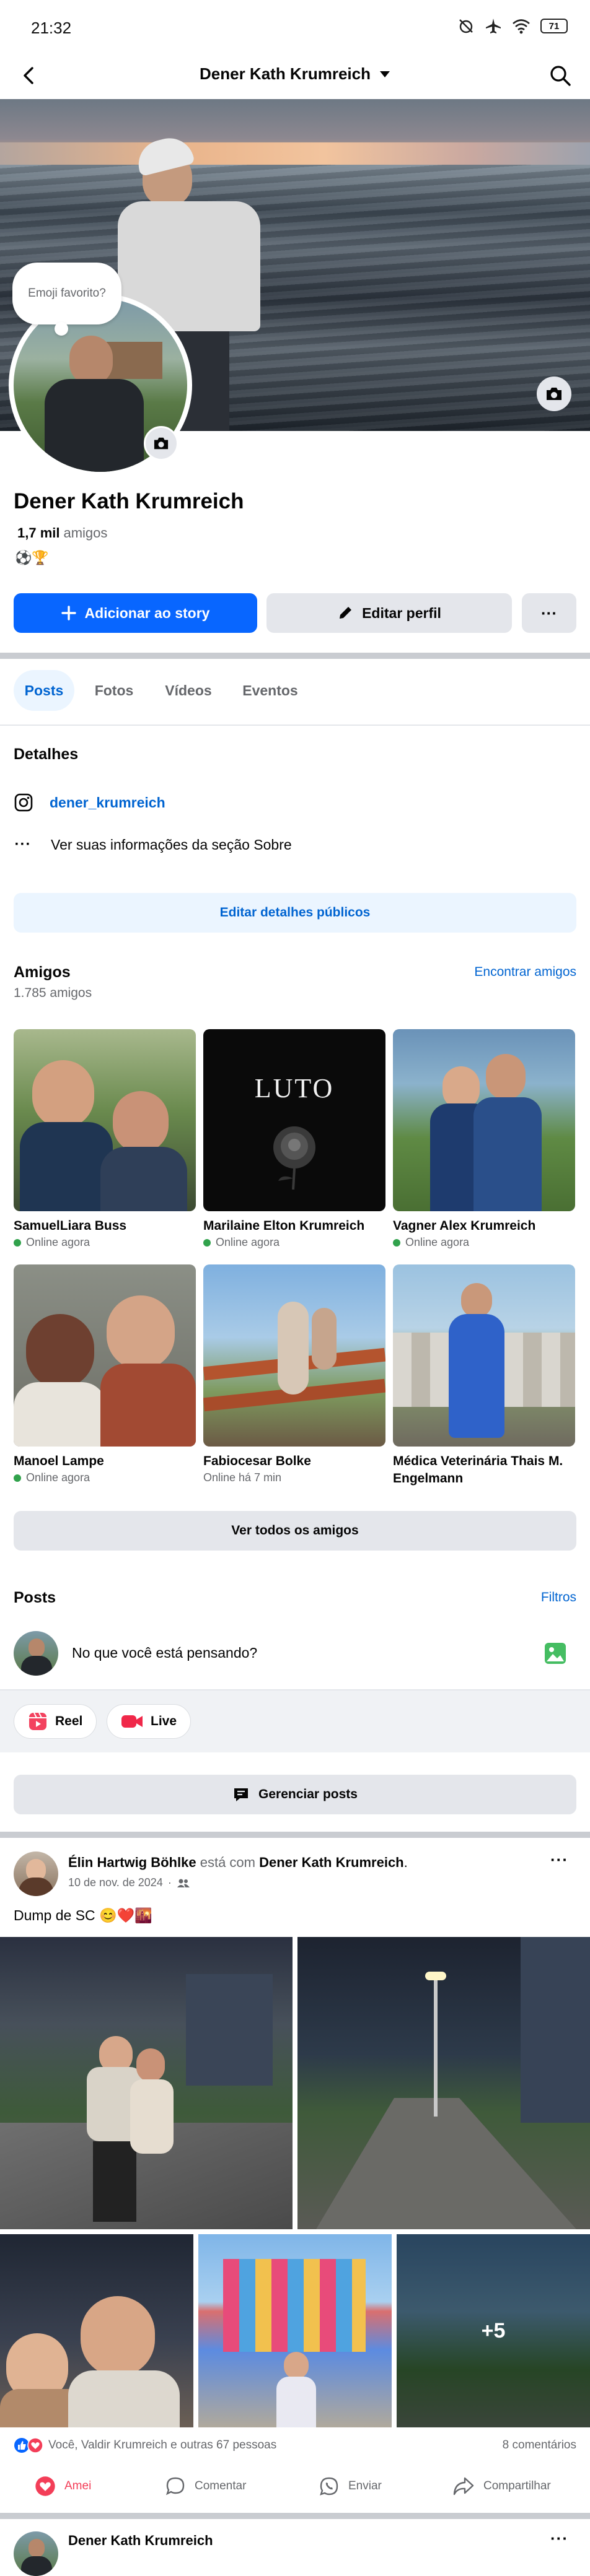 The height and width of the screenshot is (2576, 590). Describe the element at coordinates (135, 613) in the screenshot. I see `add-to-story-button: Adicionar ao story` at that location.